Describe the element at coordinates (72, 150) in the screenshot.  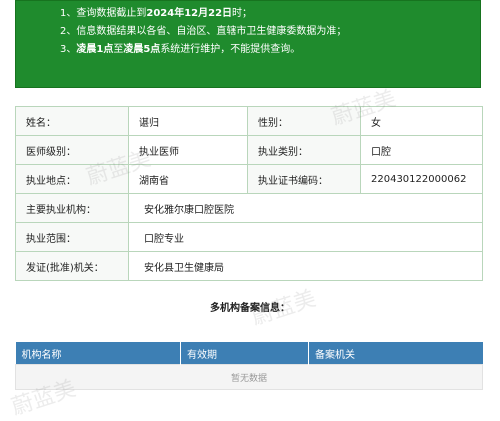
I see `level-label: 医师级别：` at that location.